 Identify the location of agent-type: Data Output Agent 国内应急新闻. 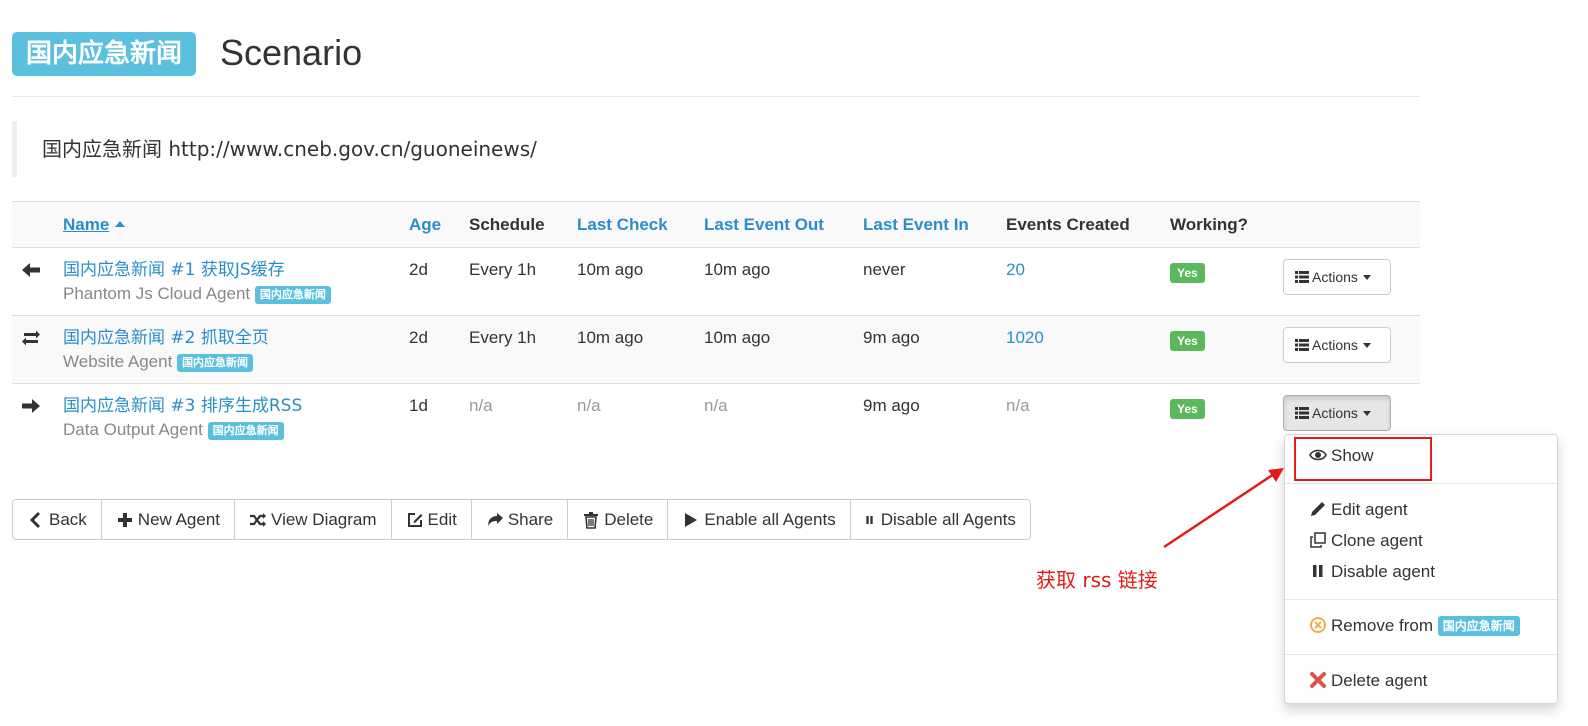
(182, 430).